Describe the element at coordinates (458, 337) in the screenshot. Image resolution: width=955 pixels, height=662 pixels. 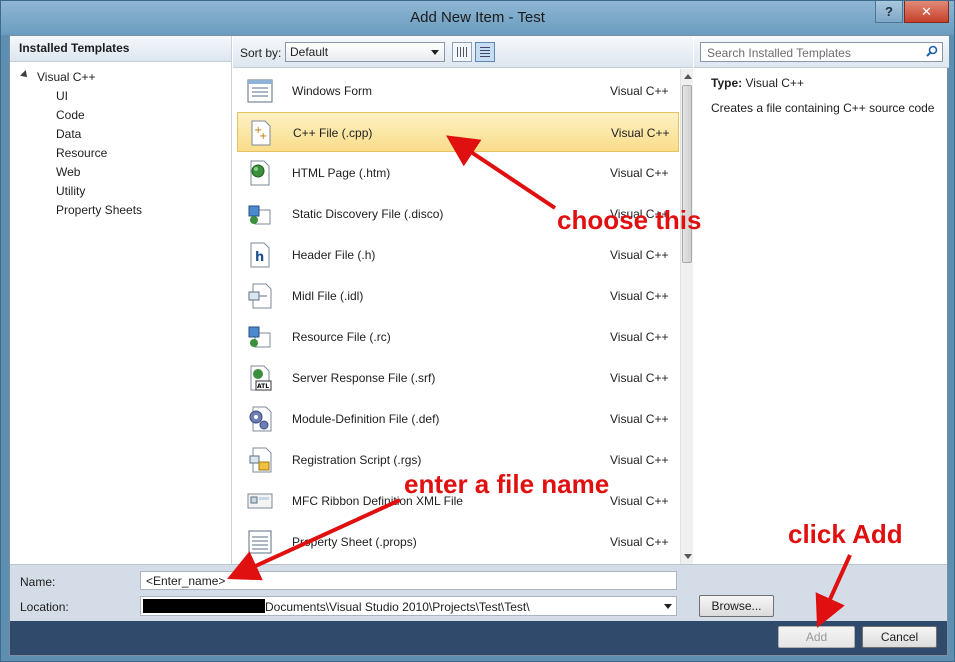
I see `template-row-resource-file: Resource File (.rc) Visual C++` at that location.